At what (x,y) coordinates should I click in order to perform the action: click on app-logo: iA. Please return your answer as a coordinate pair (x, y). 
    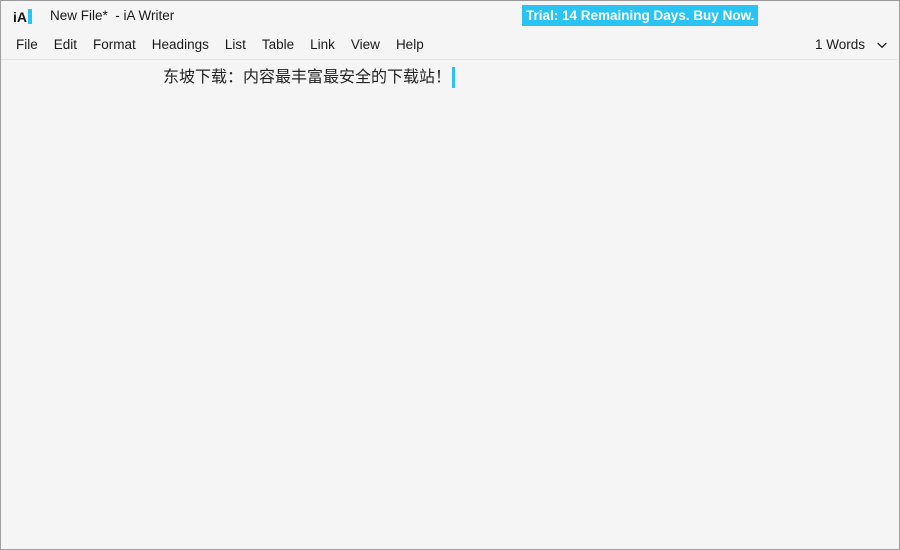
    Looking at the image, I should click on (22, 16).